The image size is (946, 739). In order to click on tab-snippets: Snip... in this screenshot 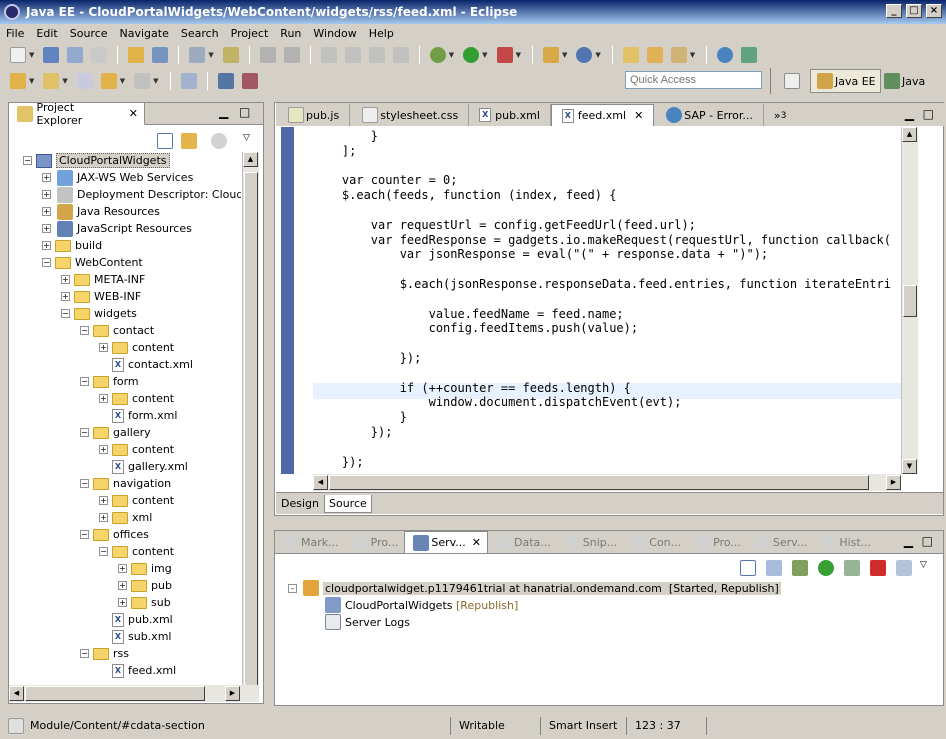, I will do `click(590, 542)`.